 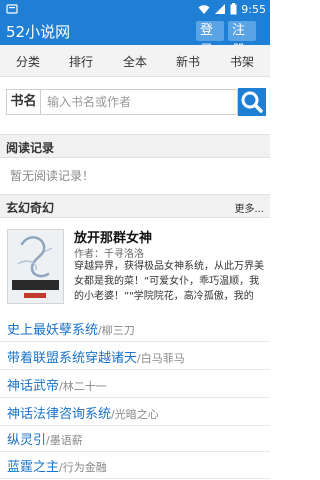 I want to click on android-notification-icon, so click(x=12, y=9).